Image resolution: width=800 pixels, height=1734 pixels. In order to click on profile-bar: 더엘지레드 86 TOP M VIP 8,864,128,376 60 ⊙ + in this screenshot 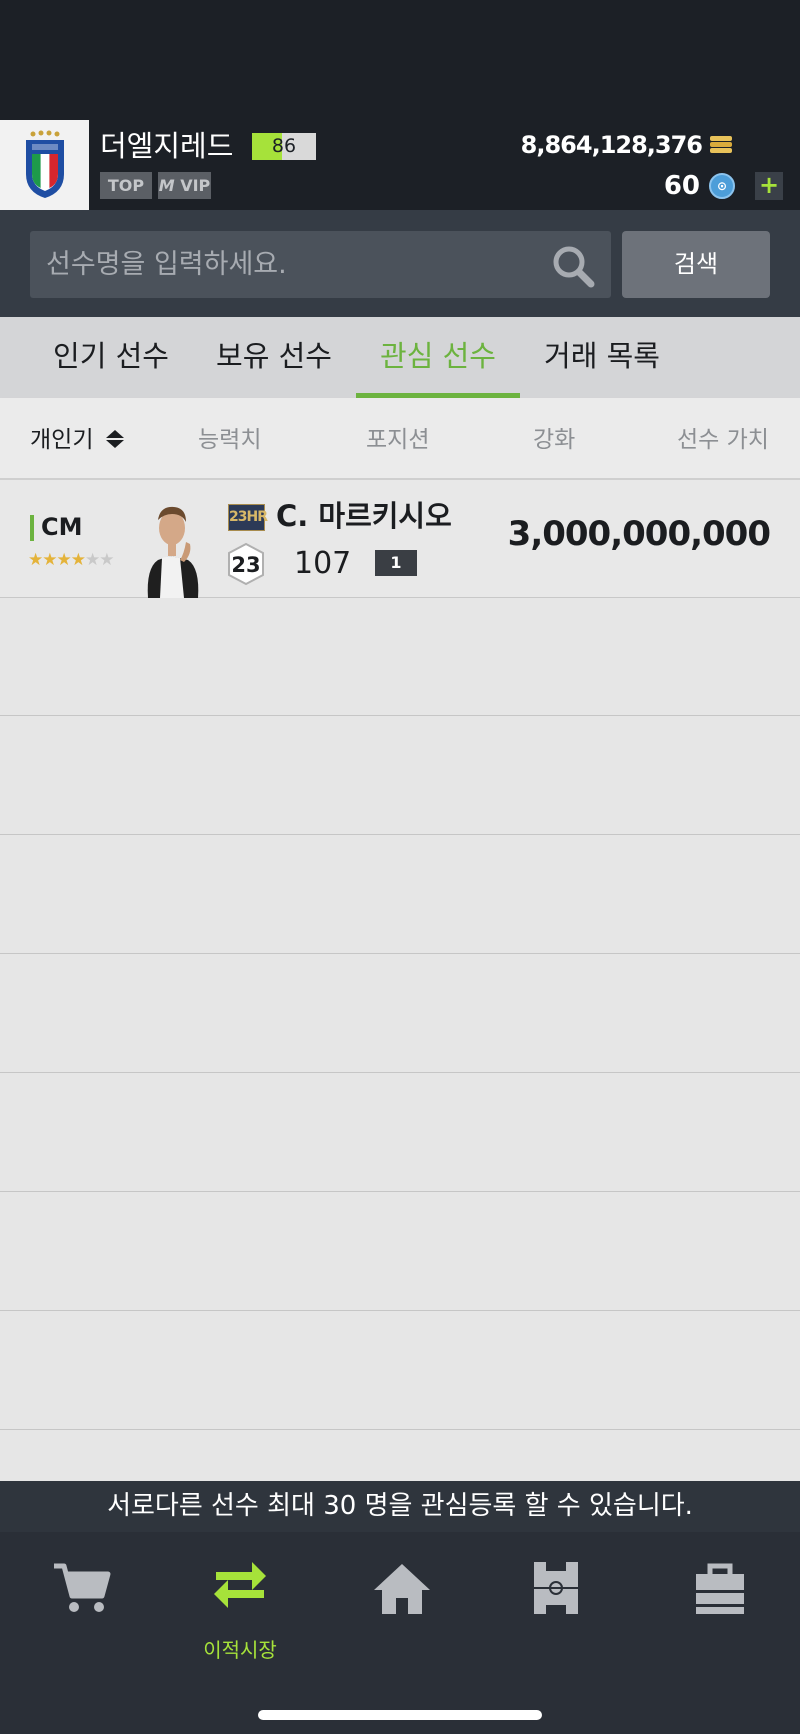, I will do `click(400, 165)`.